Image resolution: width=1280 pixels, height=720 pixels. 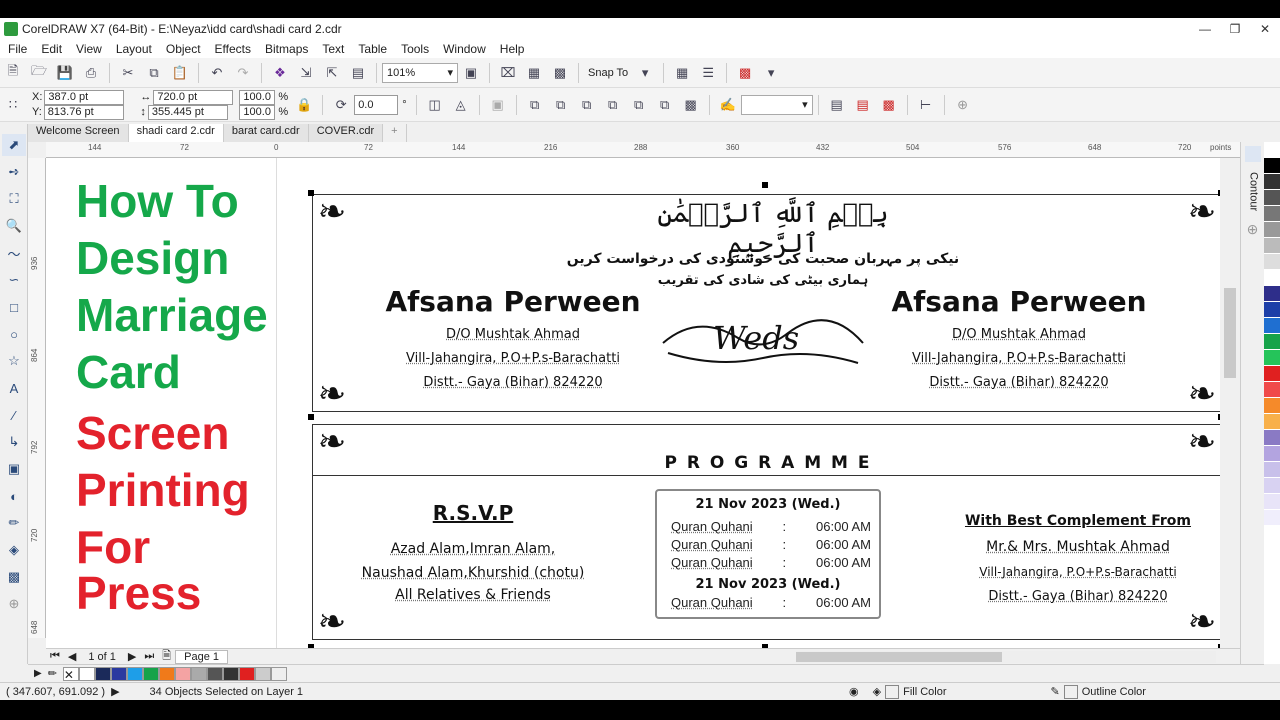 I want to click on last-page-icon: ⏭, so click(x=149, y=656).